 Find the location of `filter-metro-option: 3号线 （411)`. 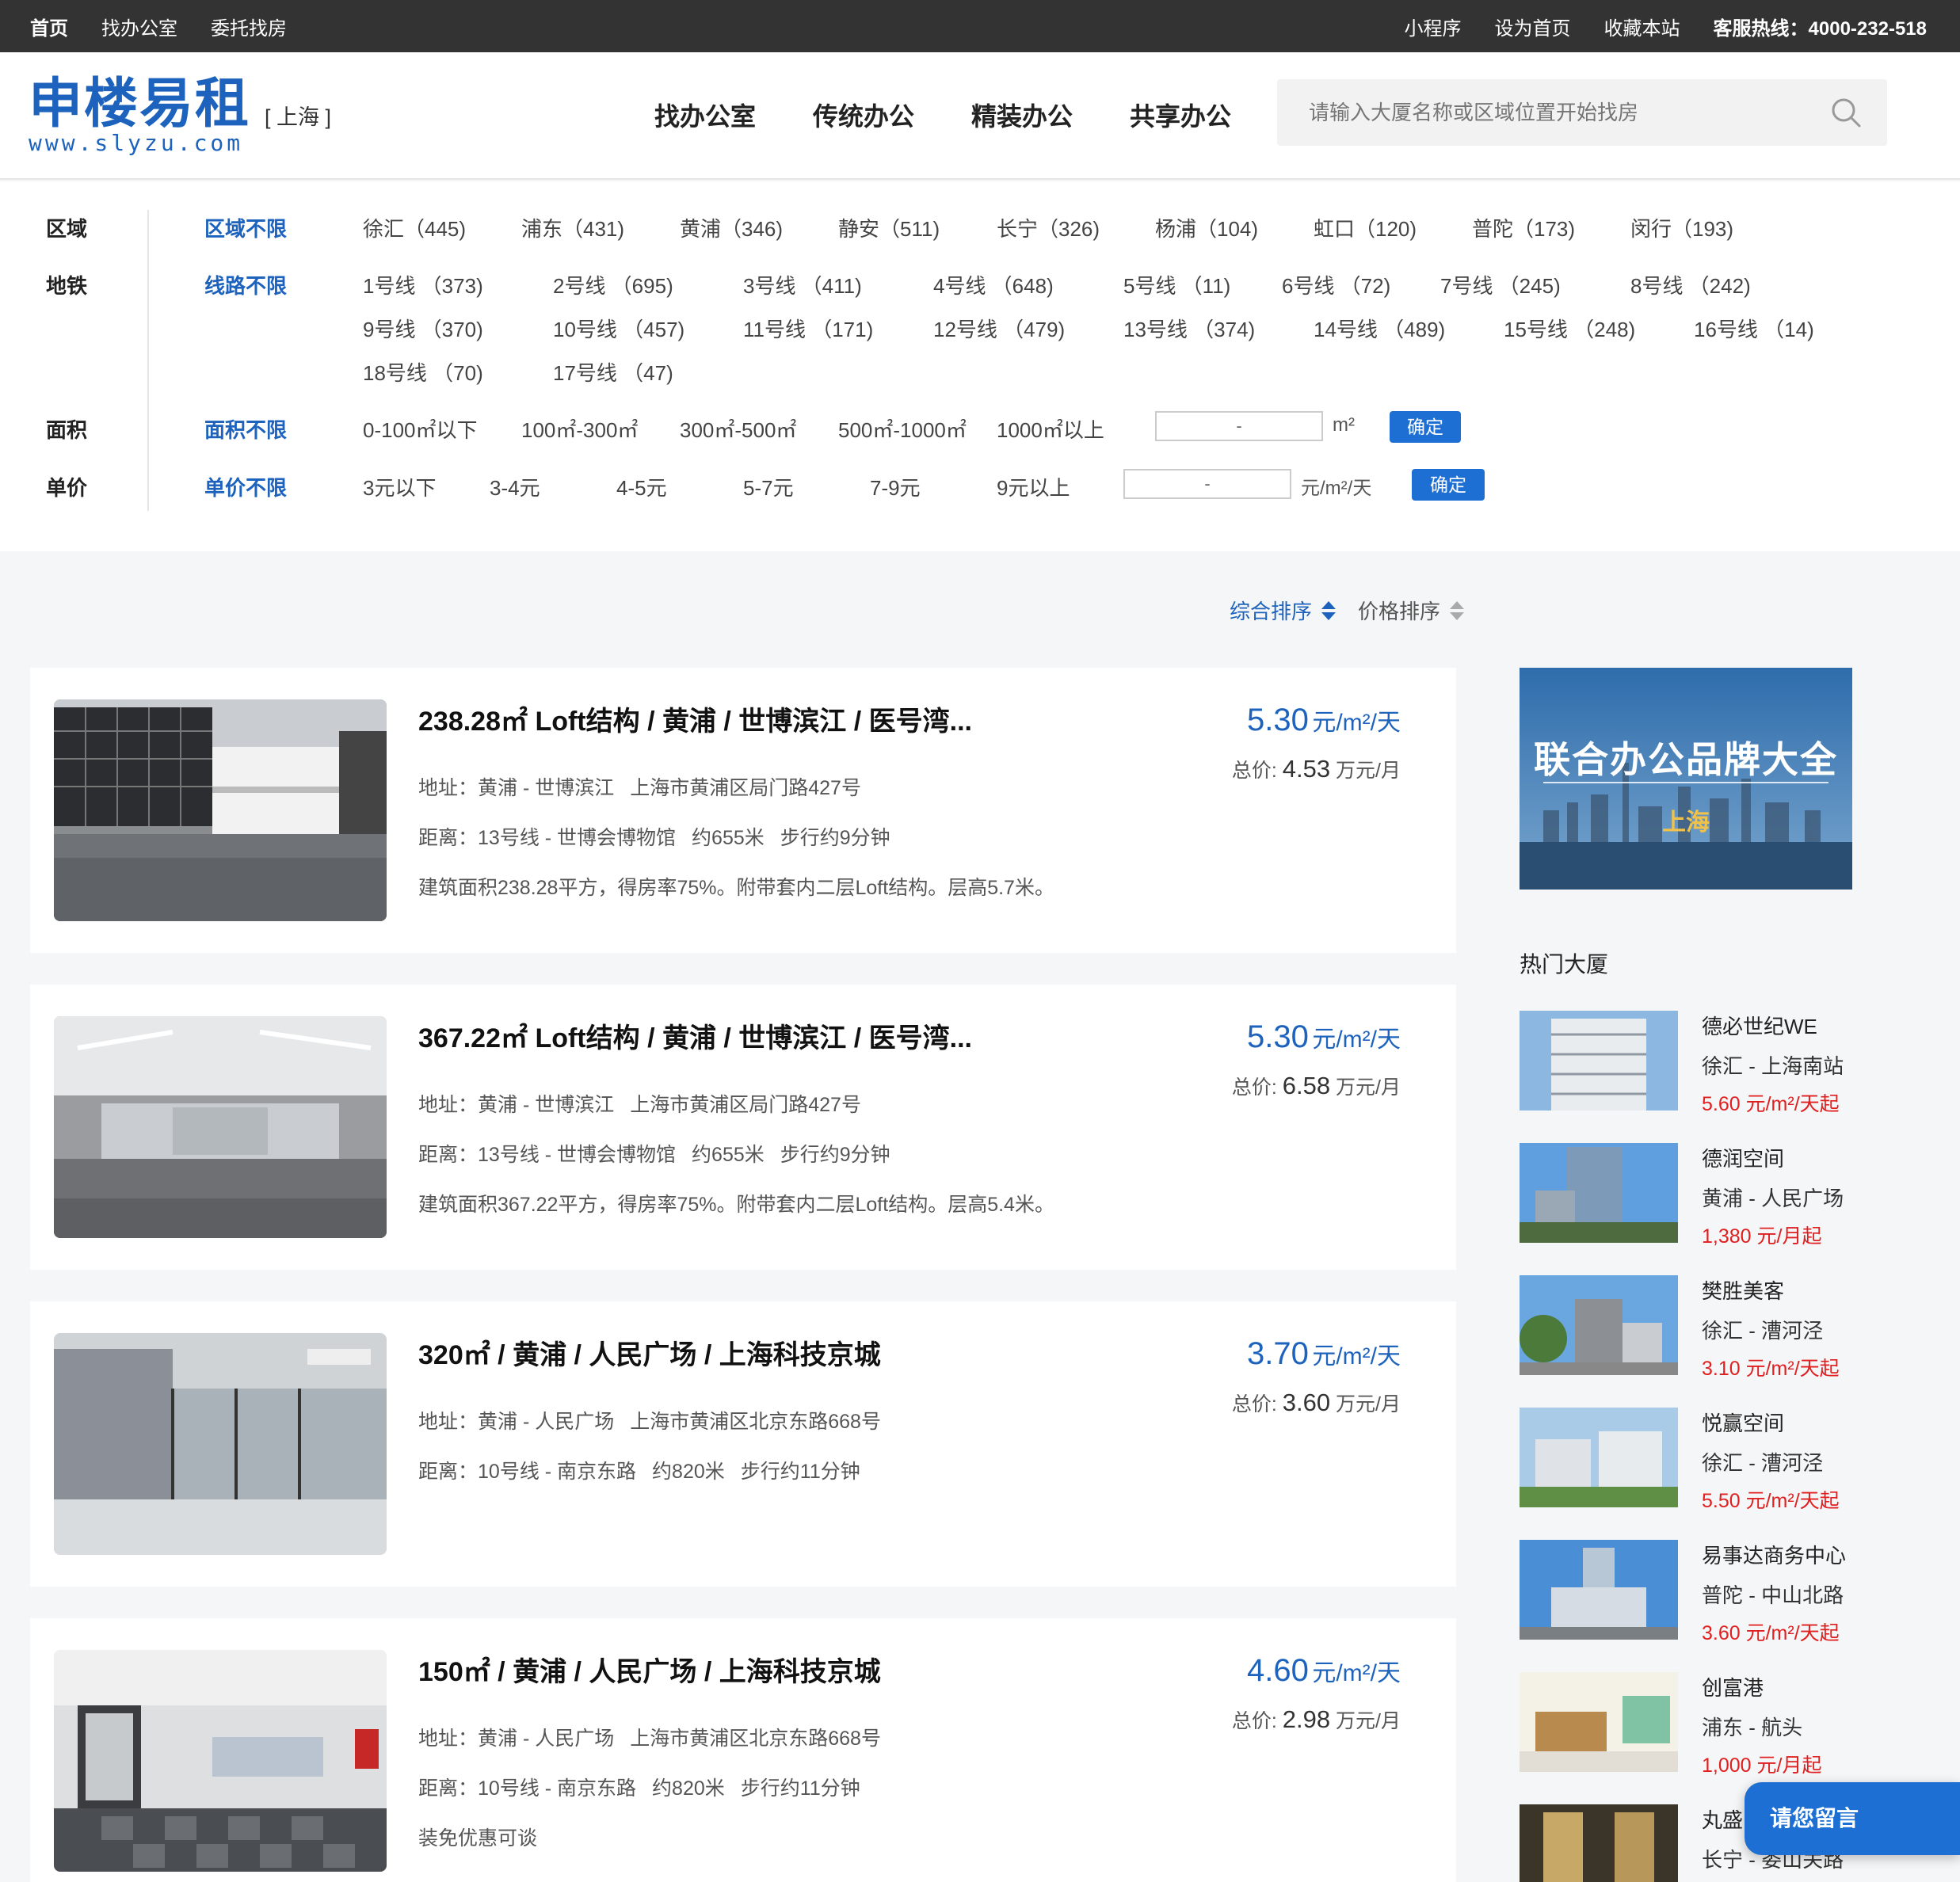

filter-metro-option: 3号线 （411) is located at coordinates (802, 284).